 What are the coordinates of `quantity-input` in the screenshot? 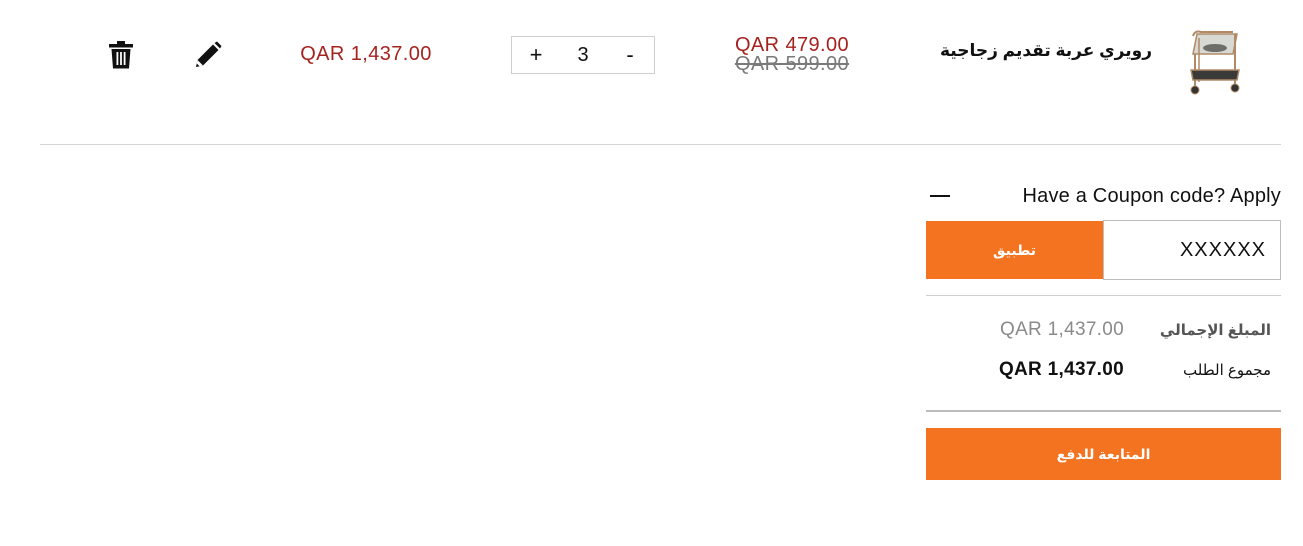 It's located at (583, 55).